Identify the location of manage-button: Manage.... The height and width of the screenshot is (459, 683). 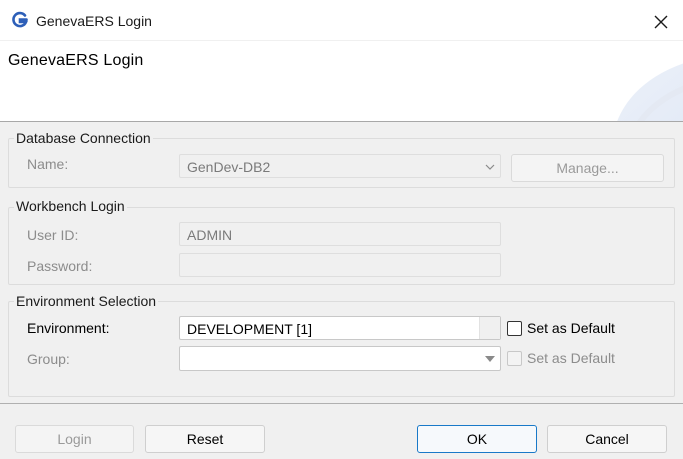
(587, 168).